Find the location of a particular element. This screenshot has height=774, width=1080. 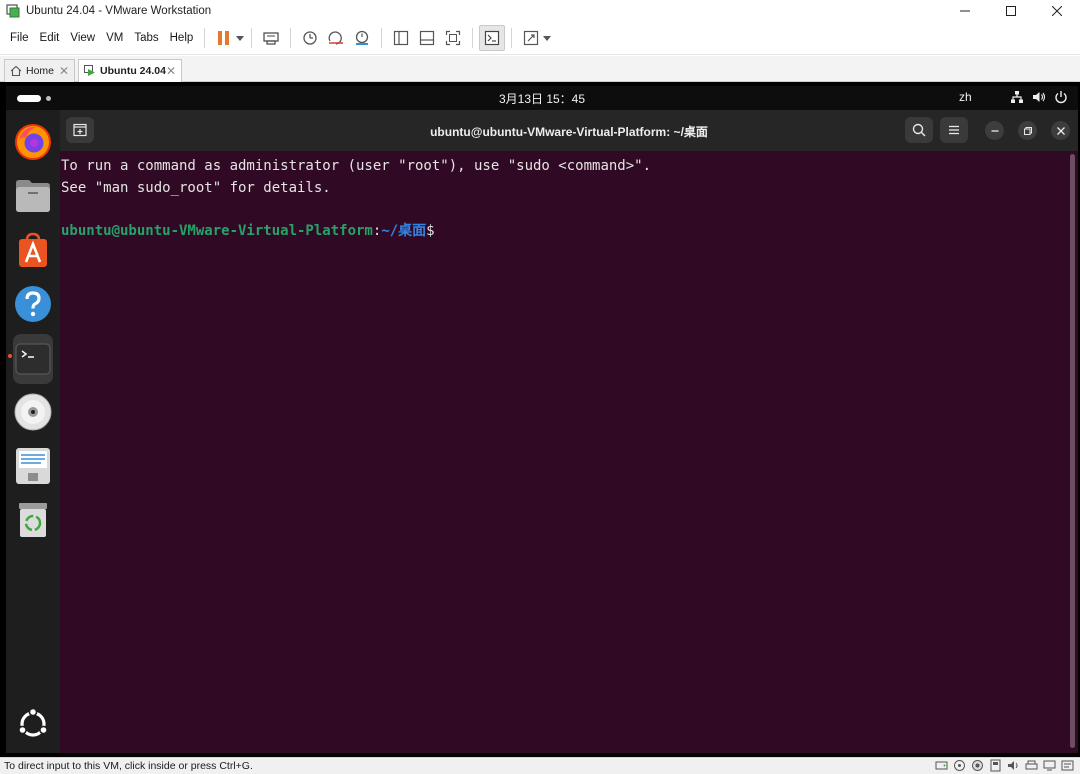

show-apps-button is located at coordinates (33, 724).